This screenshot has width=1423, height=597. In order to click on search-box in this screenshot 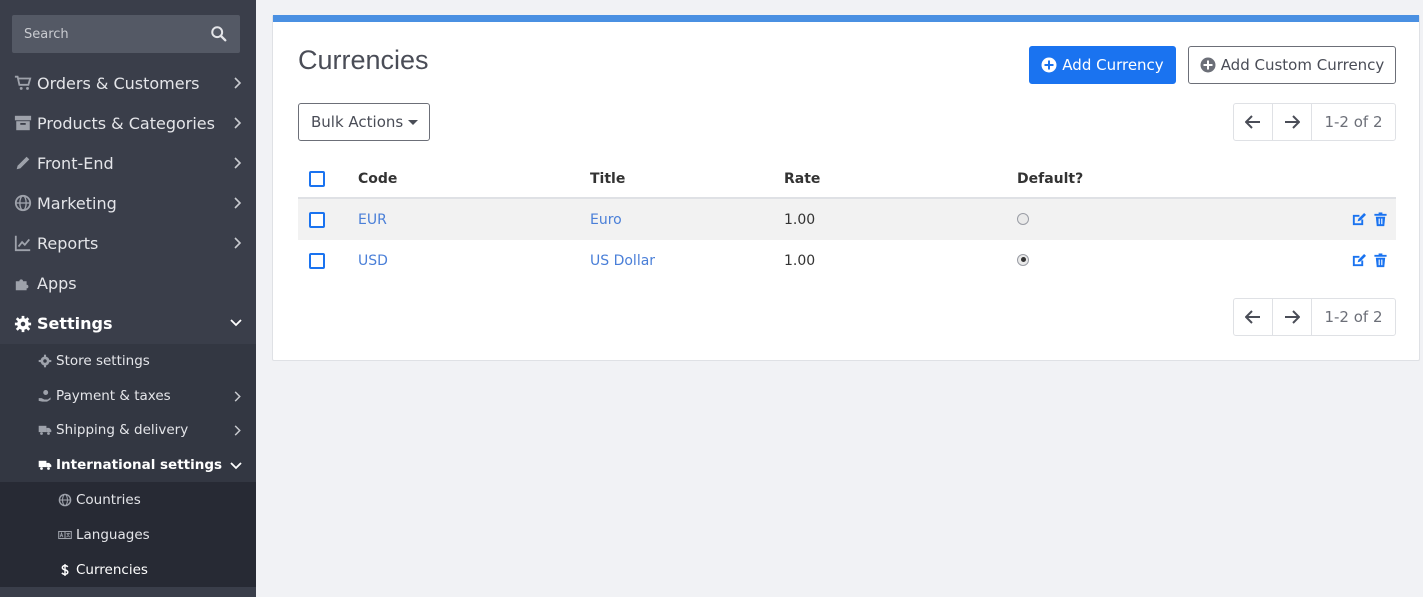, I will do `click(126, 34)`.